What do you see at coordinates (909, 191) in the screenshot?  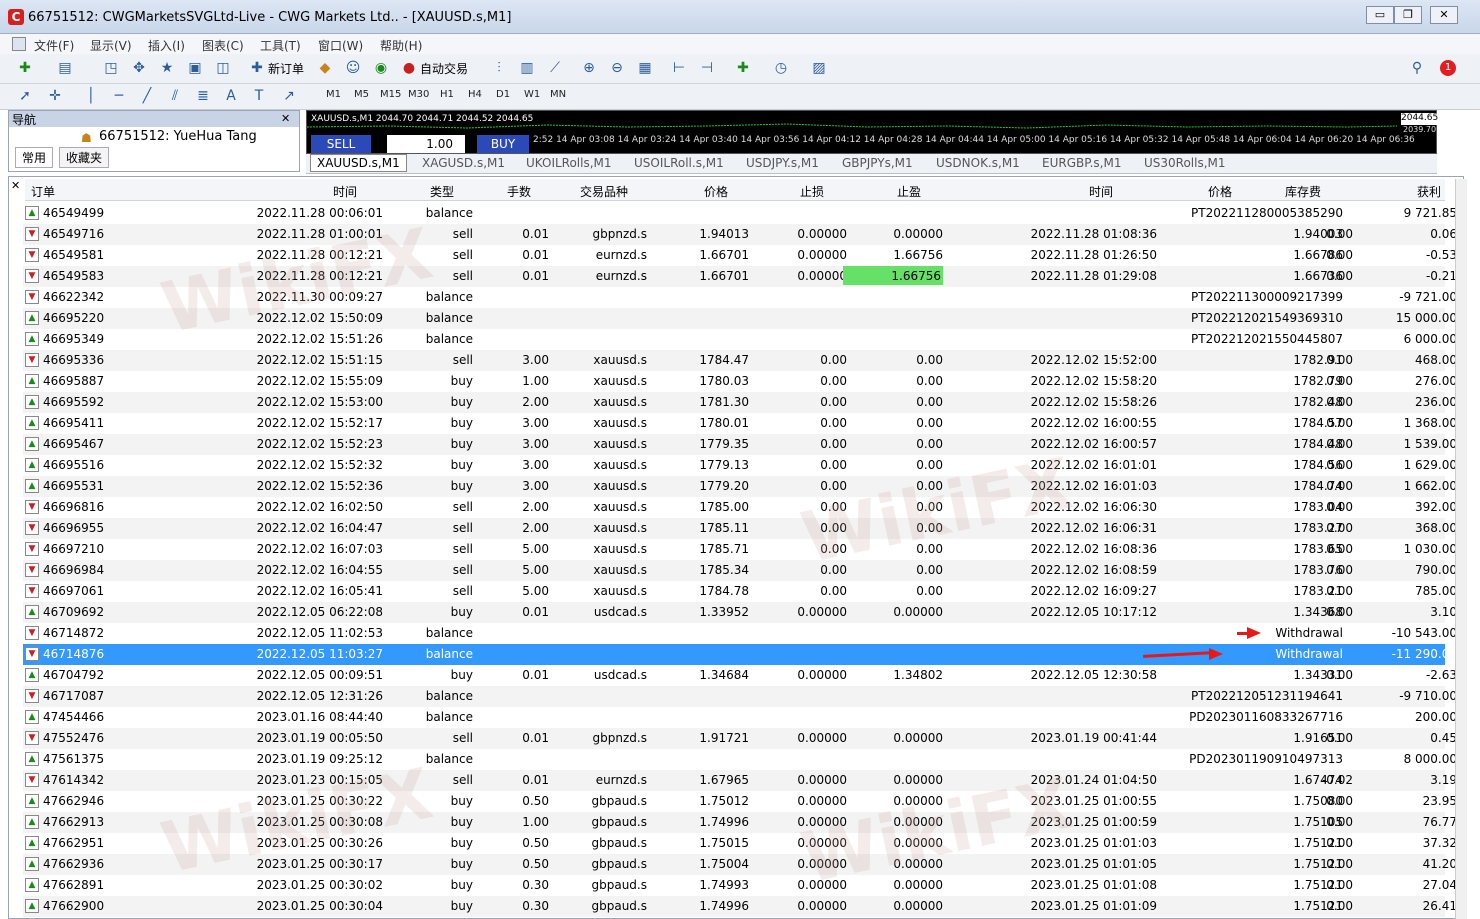 I see `col-tp: 止盈` at bounding box center [909, 191].